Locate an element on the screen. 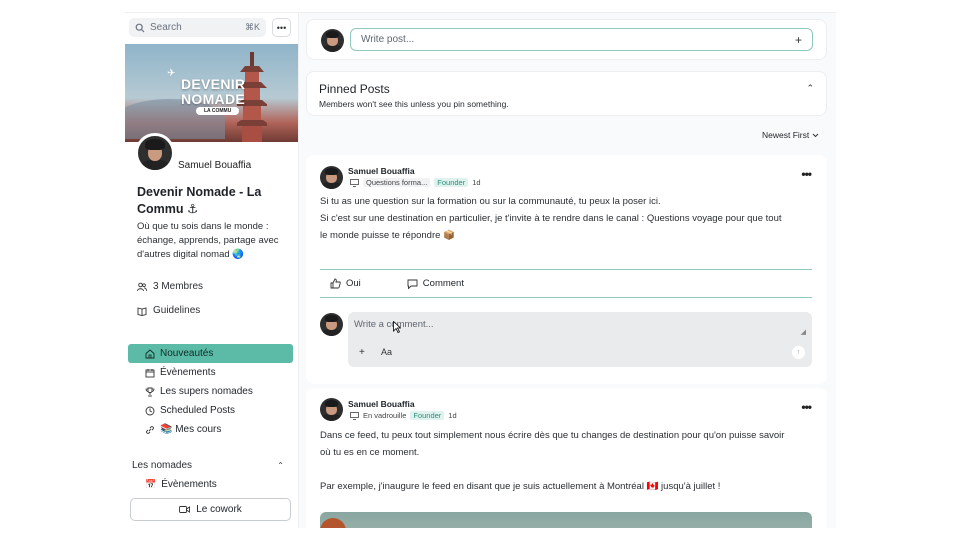 This screenshot has height=540, width=960. members-link: 3 Membres is located at coordinates (170, 286).